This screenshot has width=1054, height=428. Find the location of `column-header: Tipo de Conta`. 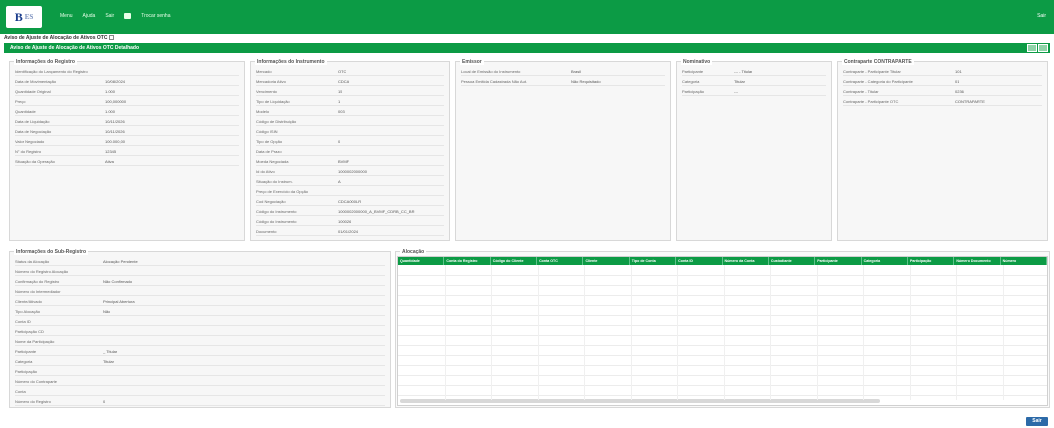

column-header: Tipo de Conta is located at coordinates (653, 261).